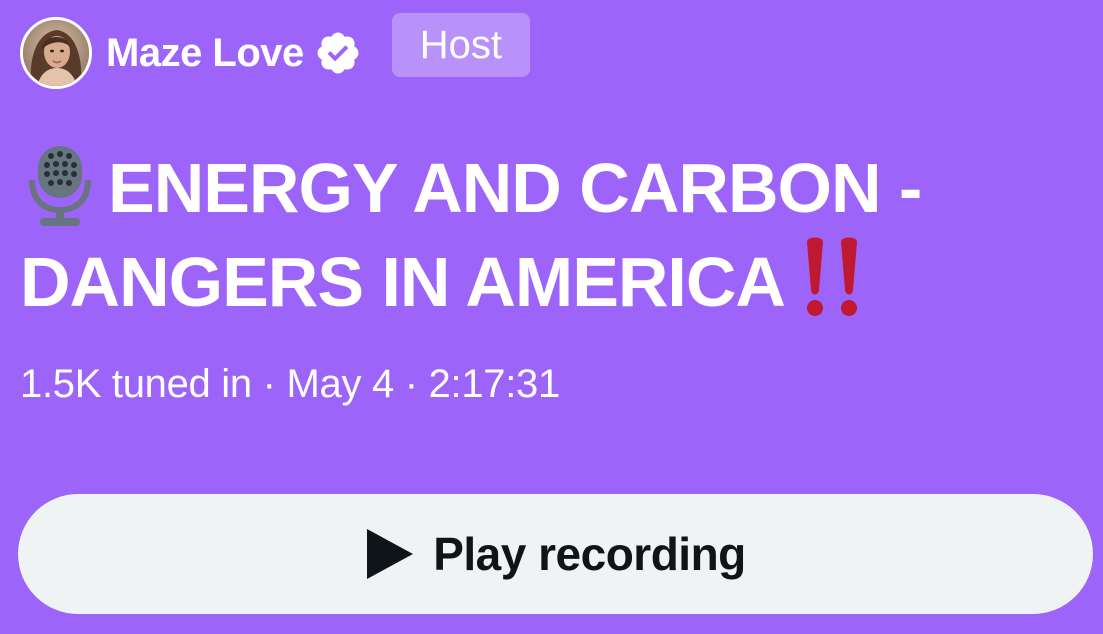  I want to click on double-exclamation-icon, so click(833, 277).